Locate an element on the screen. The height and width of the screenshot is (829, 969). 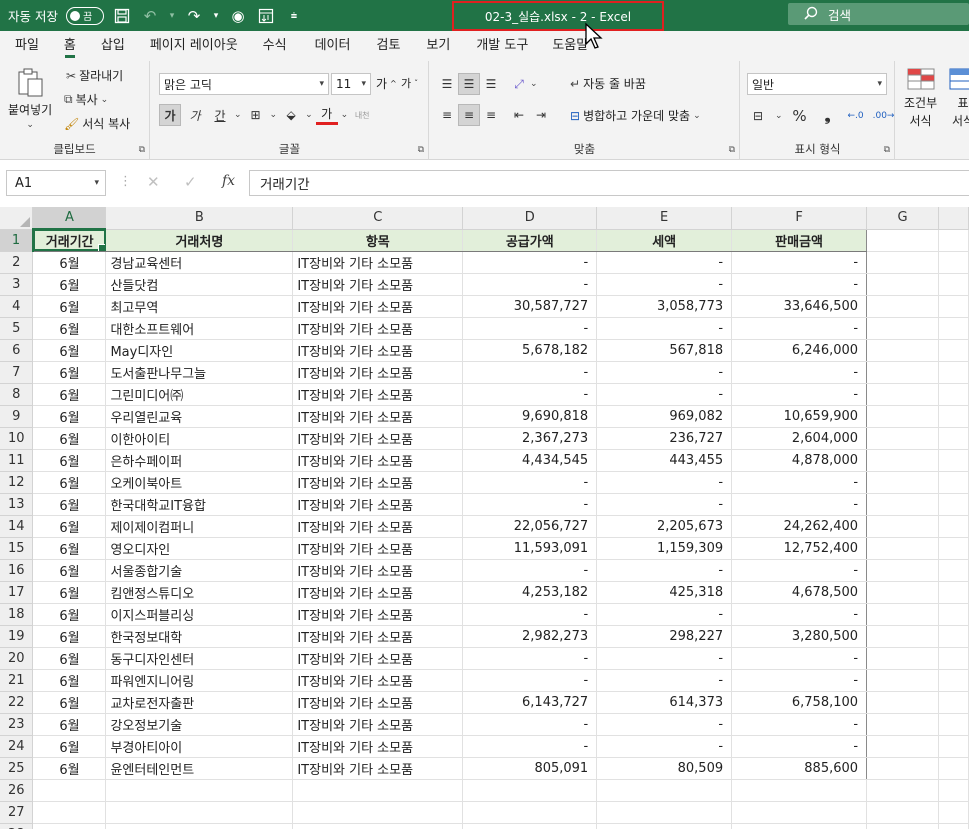
align-left-icon: ≡ is located at coordinates (447, 115).